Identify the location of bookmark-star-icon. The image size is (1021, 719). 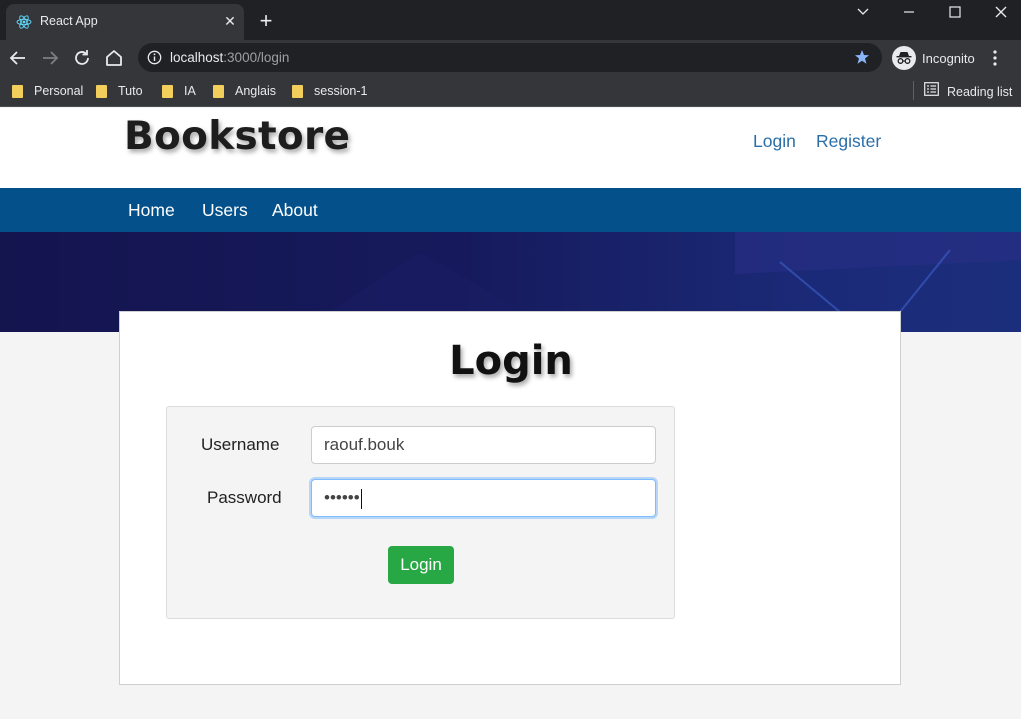
(862, 59).